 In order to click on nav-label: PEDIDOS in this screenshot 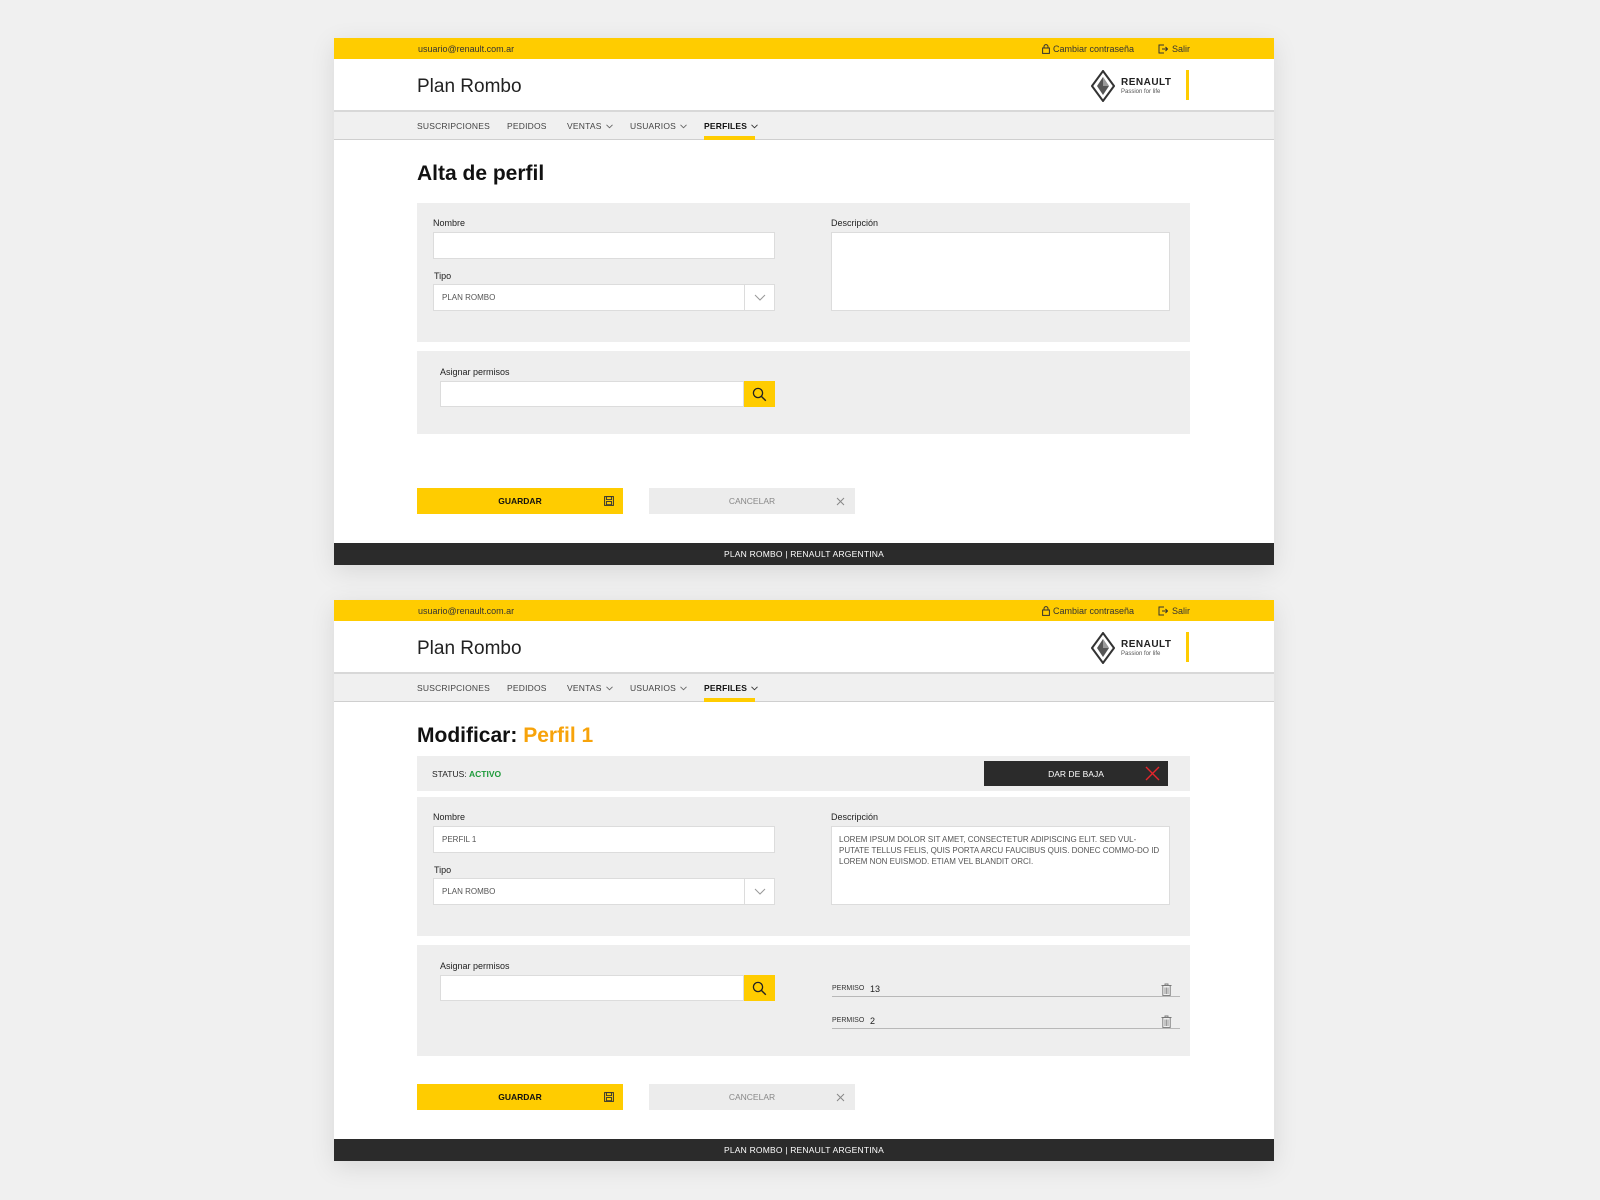, I will do `click(527, 126)`.